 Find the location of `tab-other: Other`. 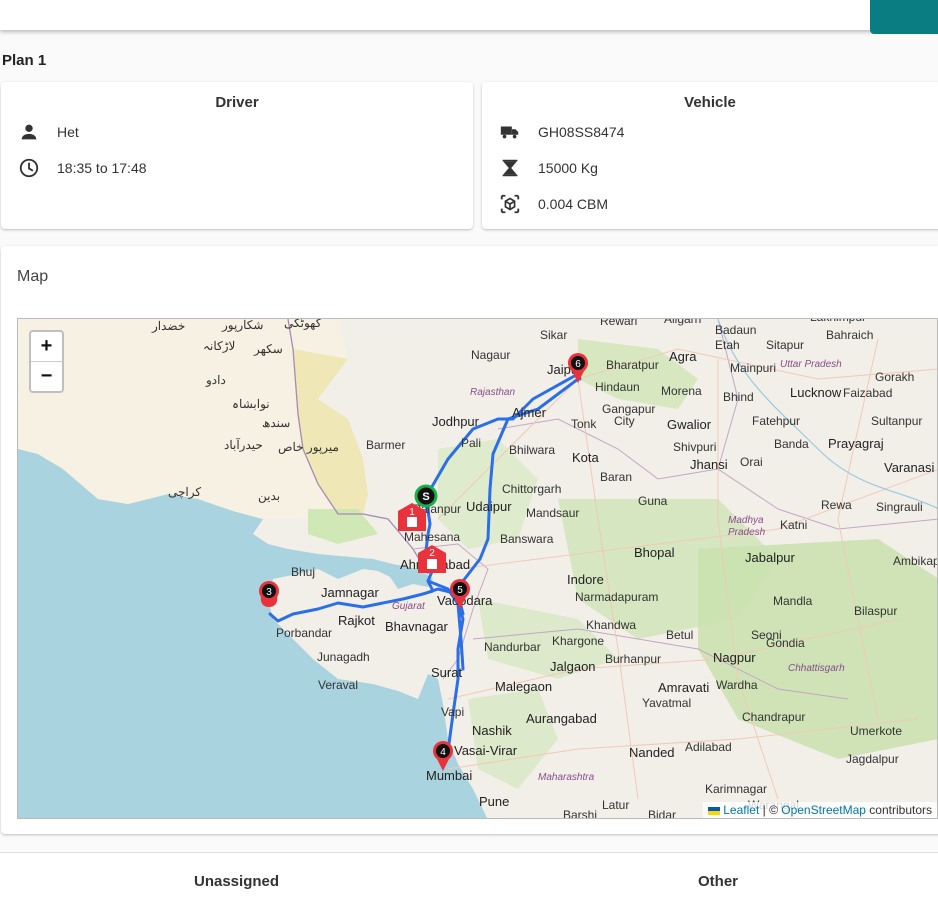

tab-other: Other is located at coordinates (718, 881).